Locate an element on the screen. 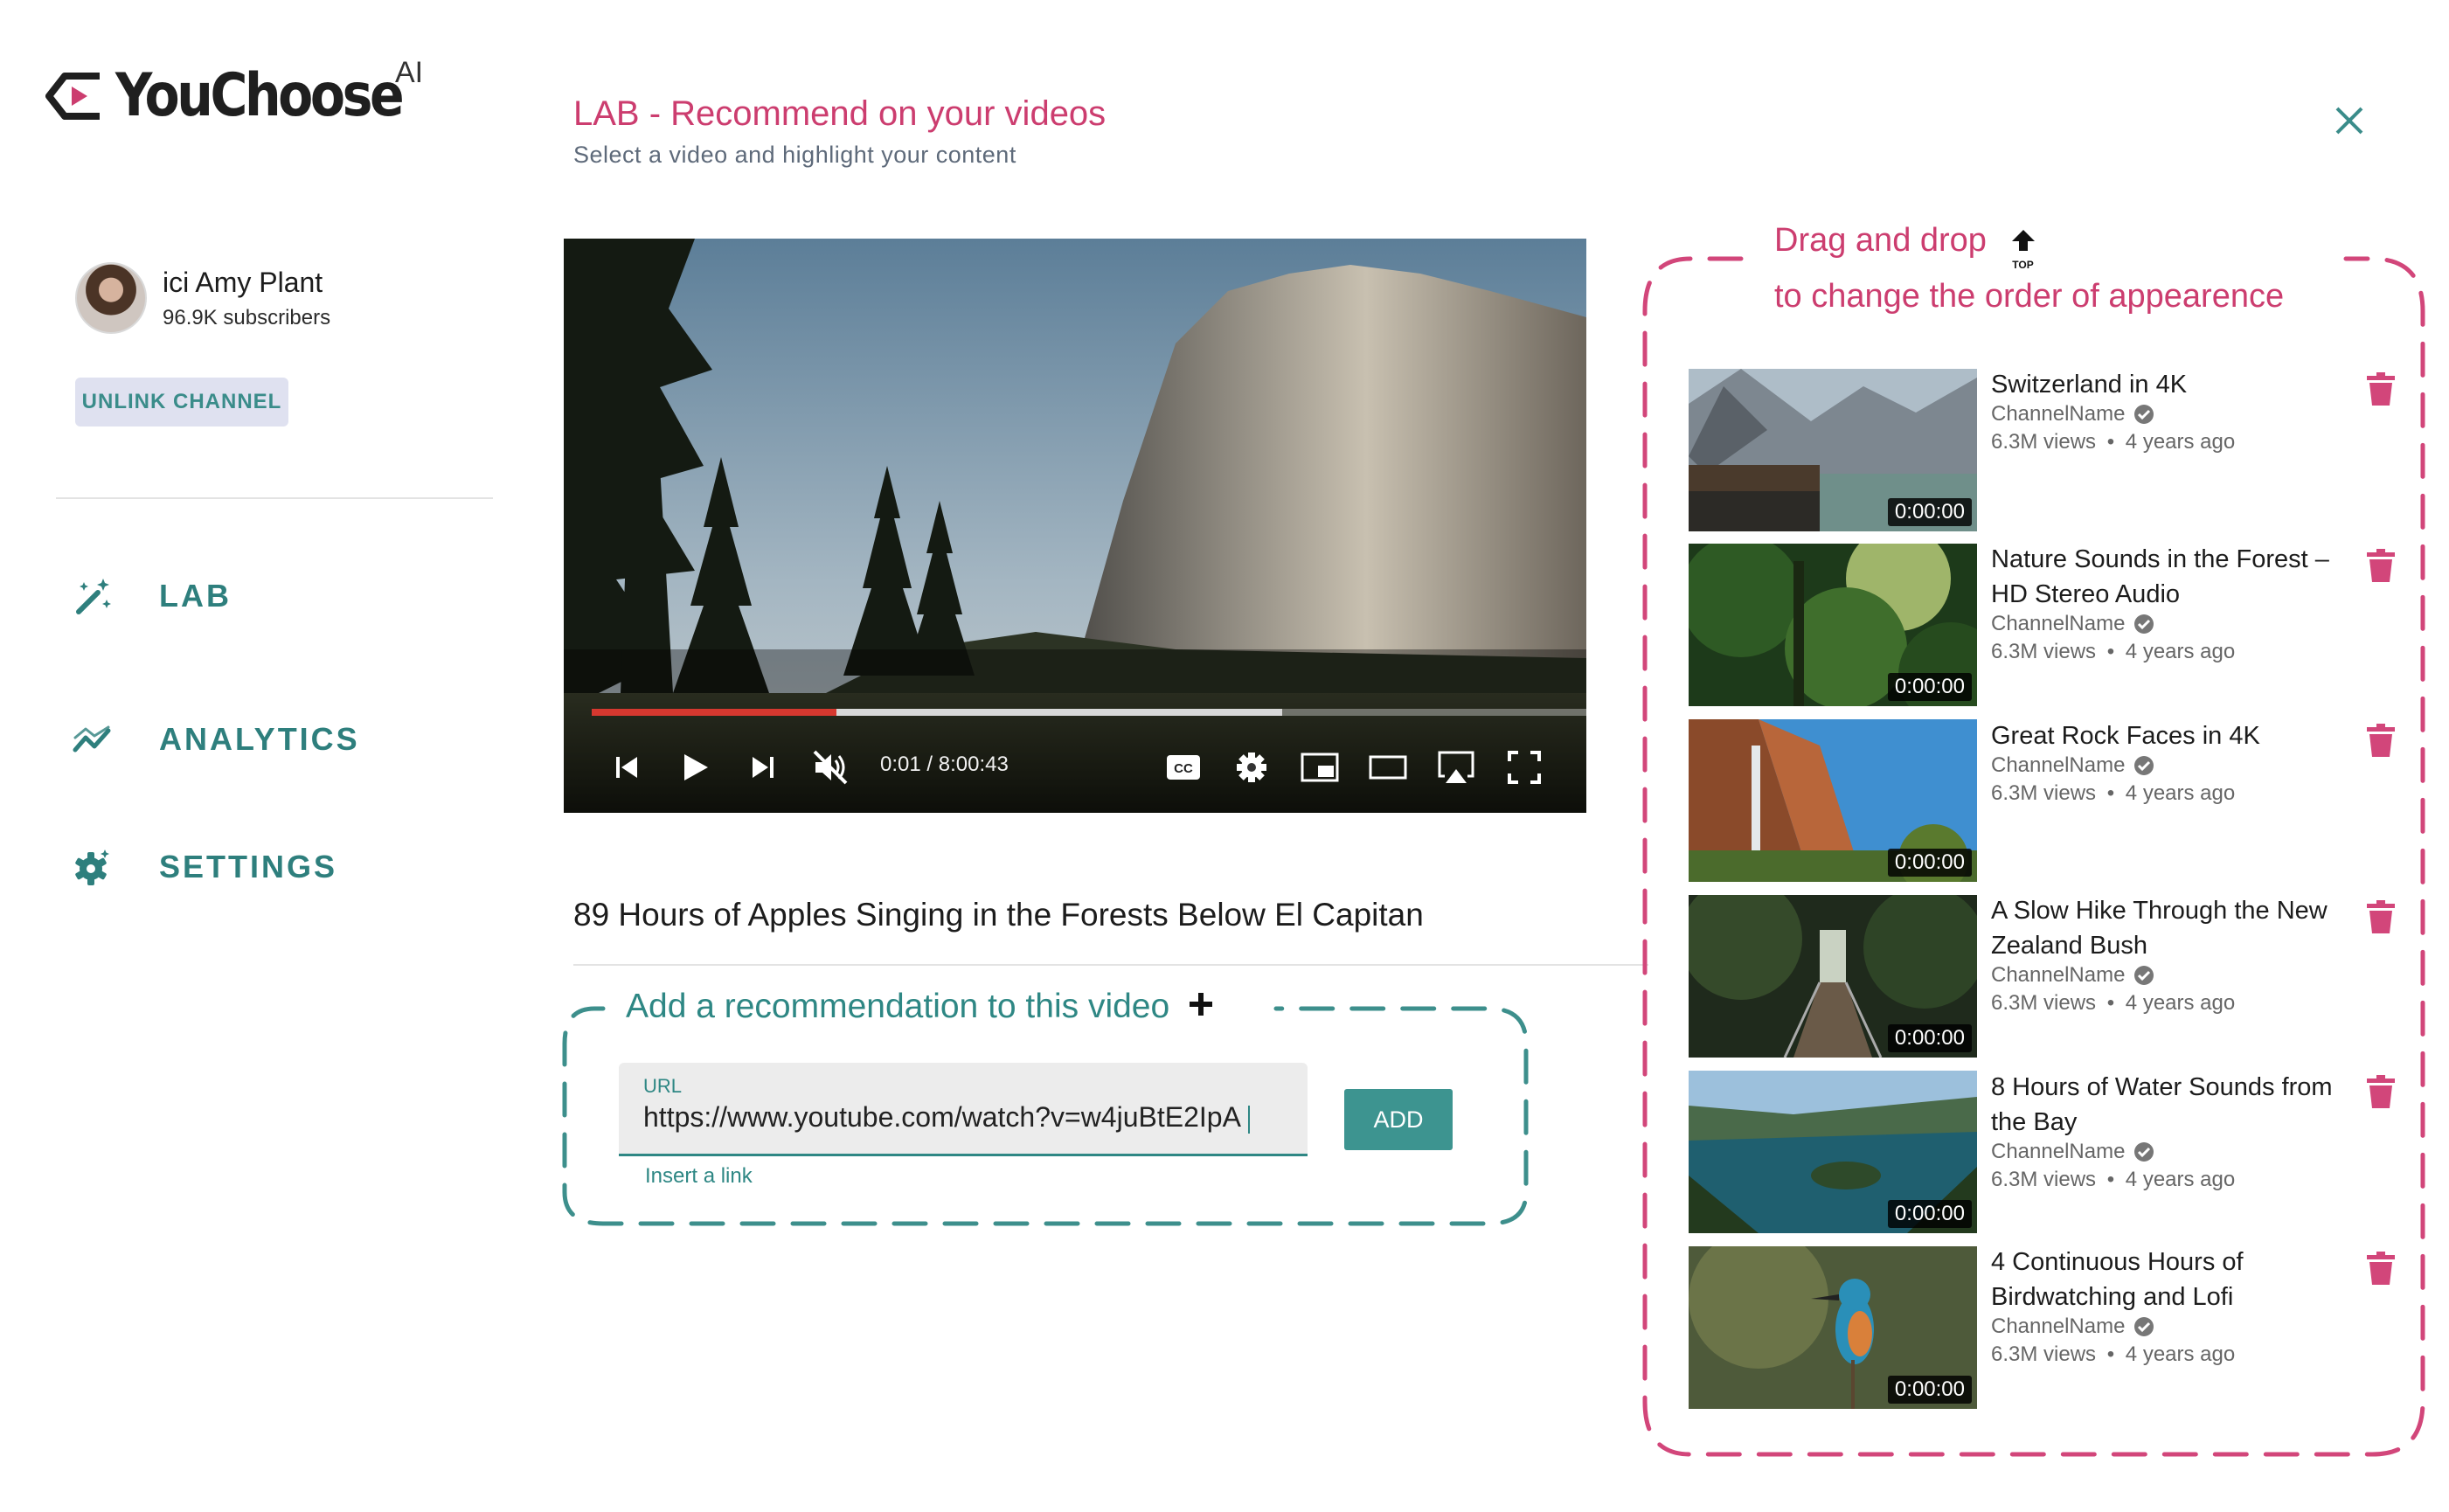  theater-mode-button is located at coordinates (1388, 767).